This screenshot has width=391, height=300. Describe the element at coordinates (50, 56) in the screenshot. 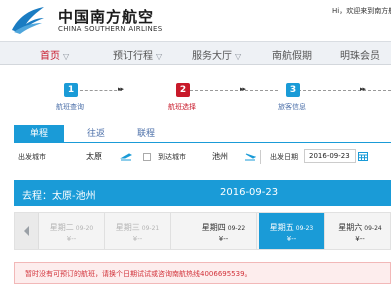

I see `nav-item-label: 首页` at that location.